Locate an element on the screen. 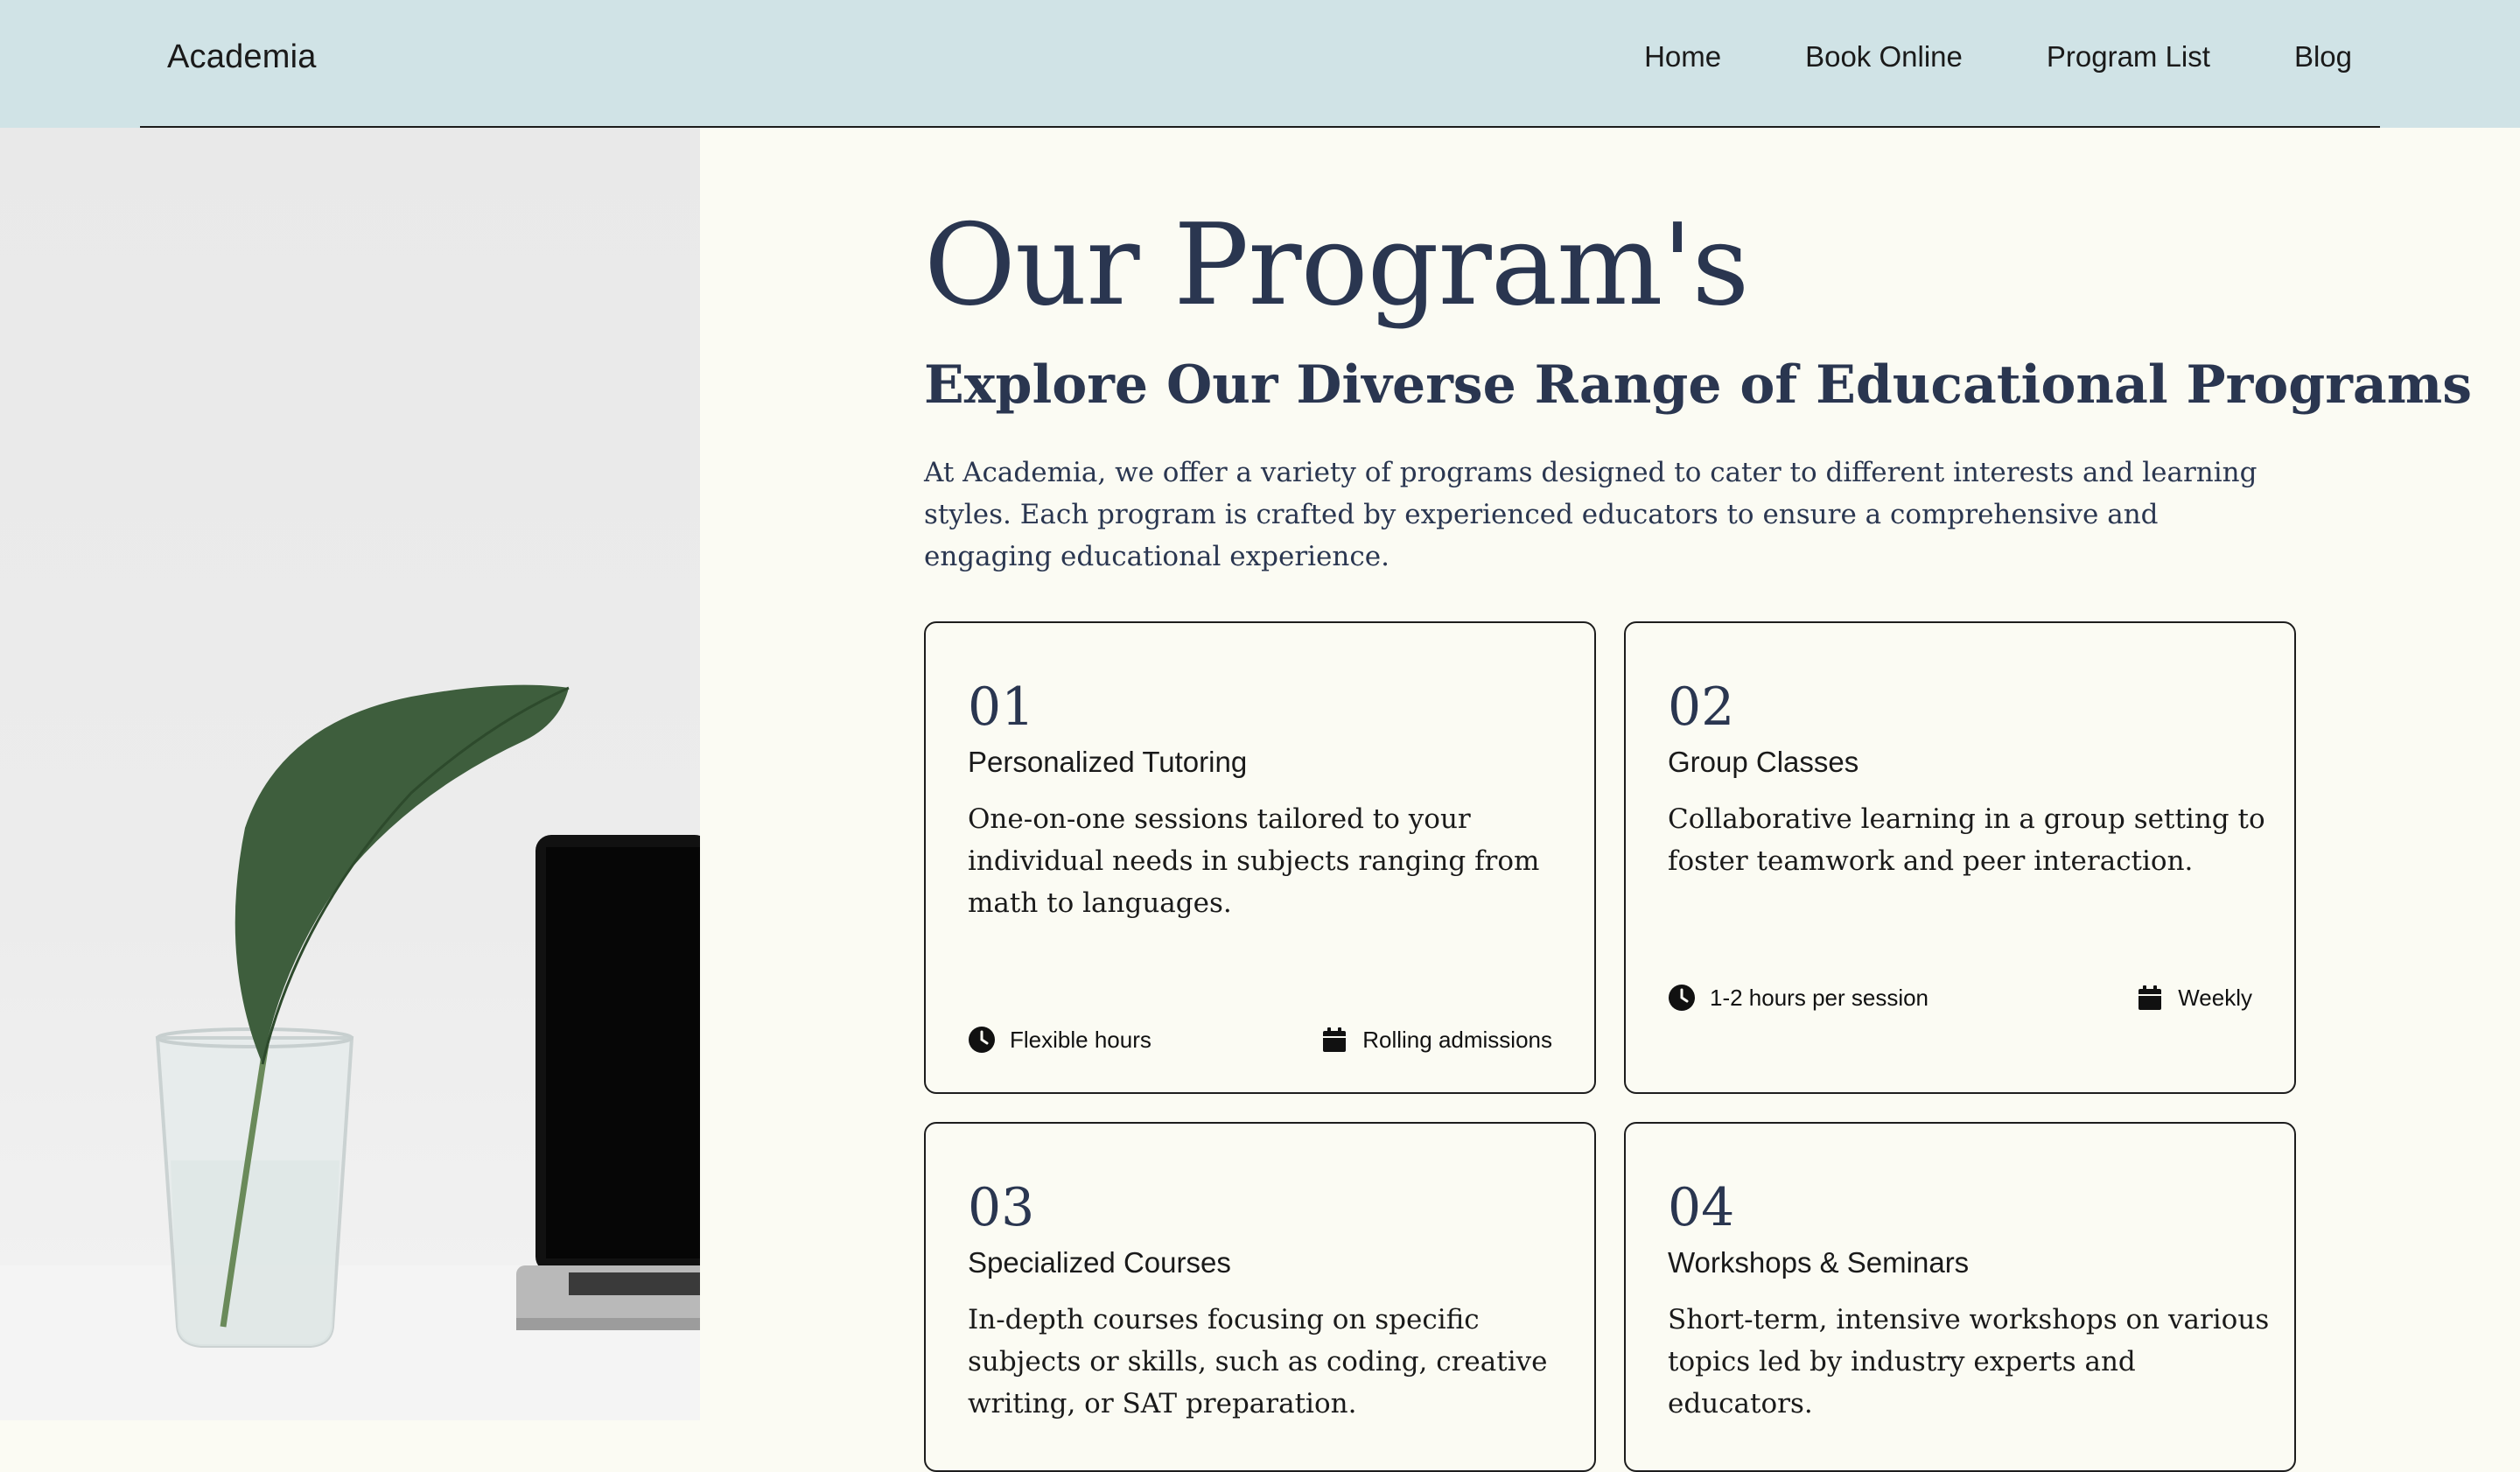  program-title: Specialized Courses is located at coordinates (1099, 1262).